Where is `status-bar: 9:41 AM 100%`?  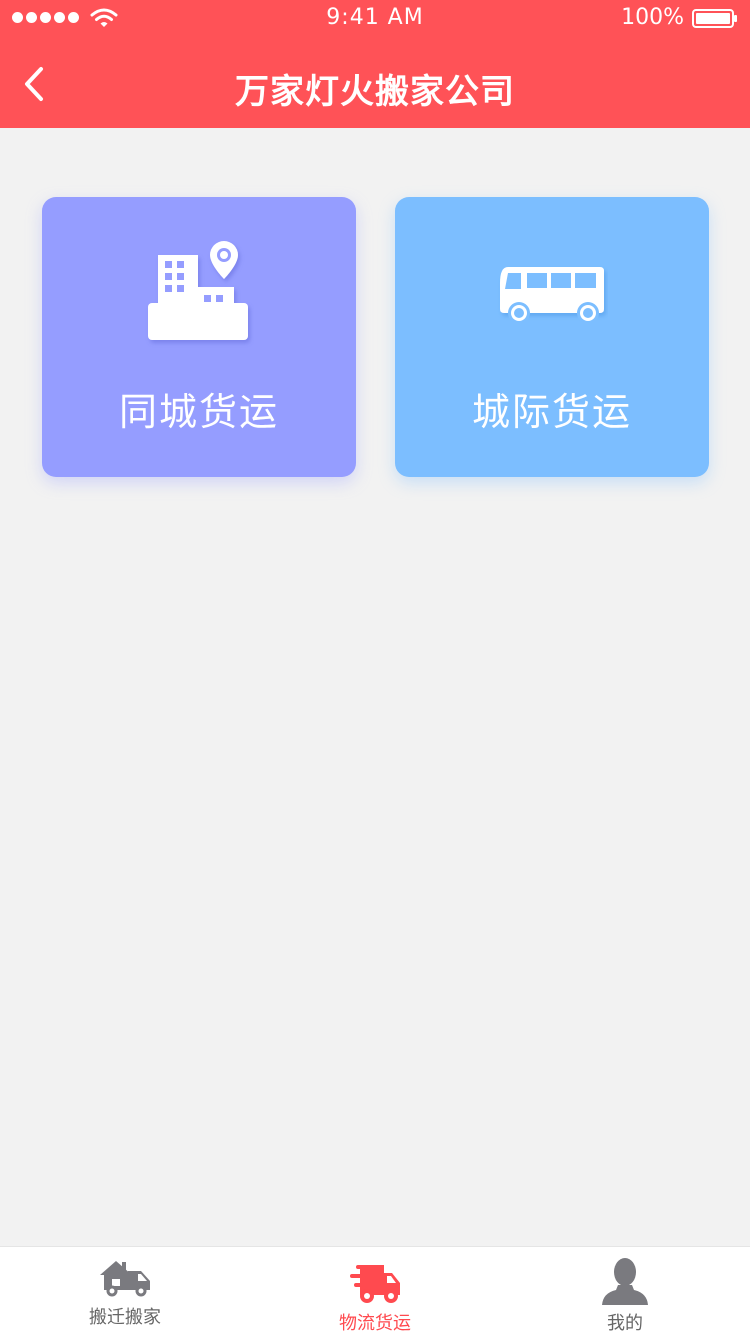 status-bar: 9:41 AM 100% is located at coordinates (375, 20).